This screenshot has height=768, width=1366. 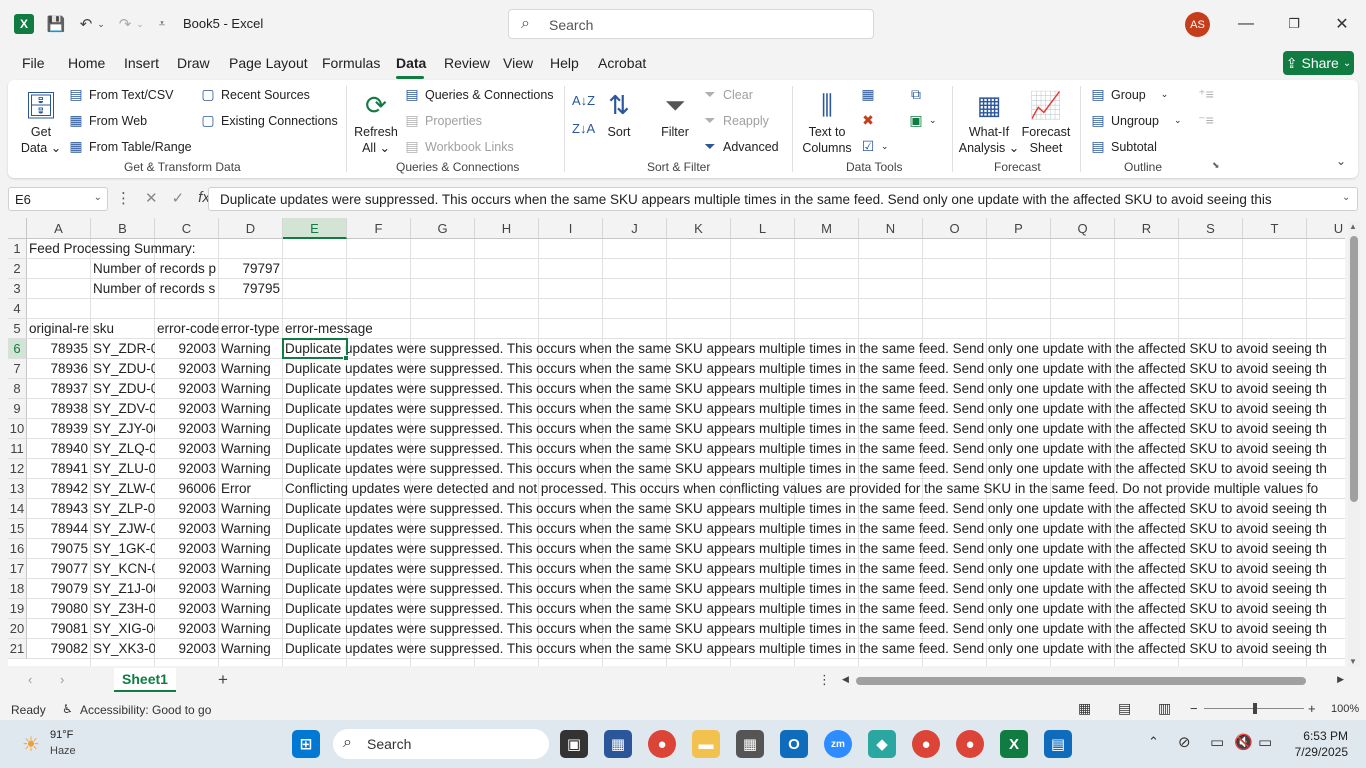 I want to click on column-header-m: M, so click(x=827, y=228).